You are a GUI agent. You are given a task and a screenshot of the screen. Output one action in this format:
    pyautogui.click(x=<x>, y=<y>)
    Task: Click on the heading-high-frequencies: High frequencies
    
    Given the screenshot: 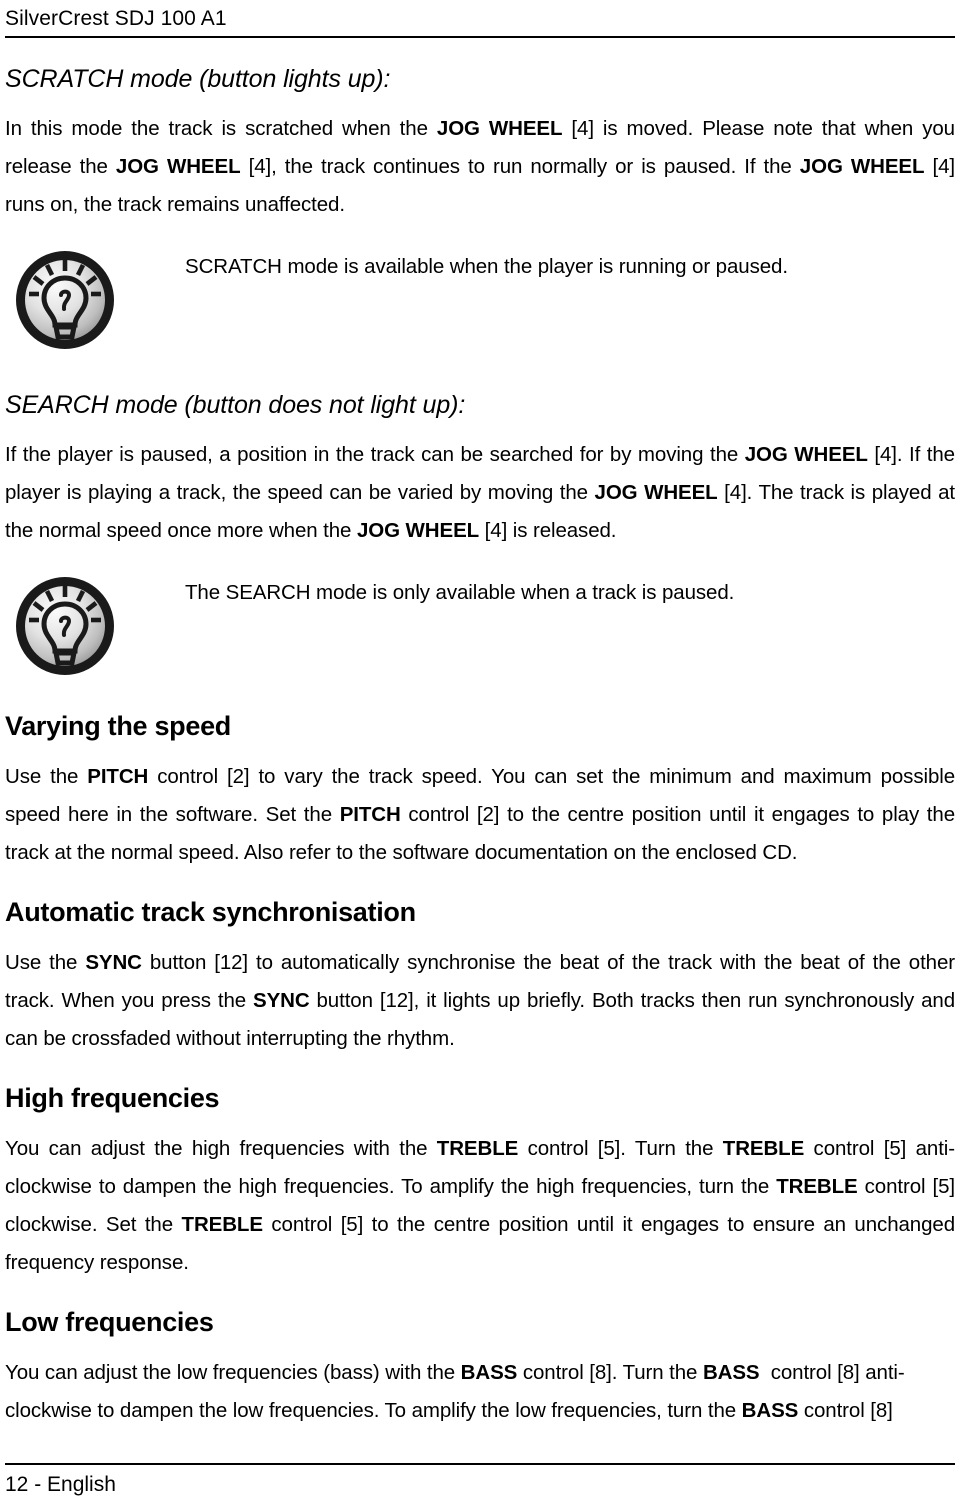 What is the action you would take?
    pyautogui.click(x=112, y=1098)
    